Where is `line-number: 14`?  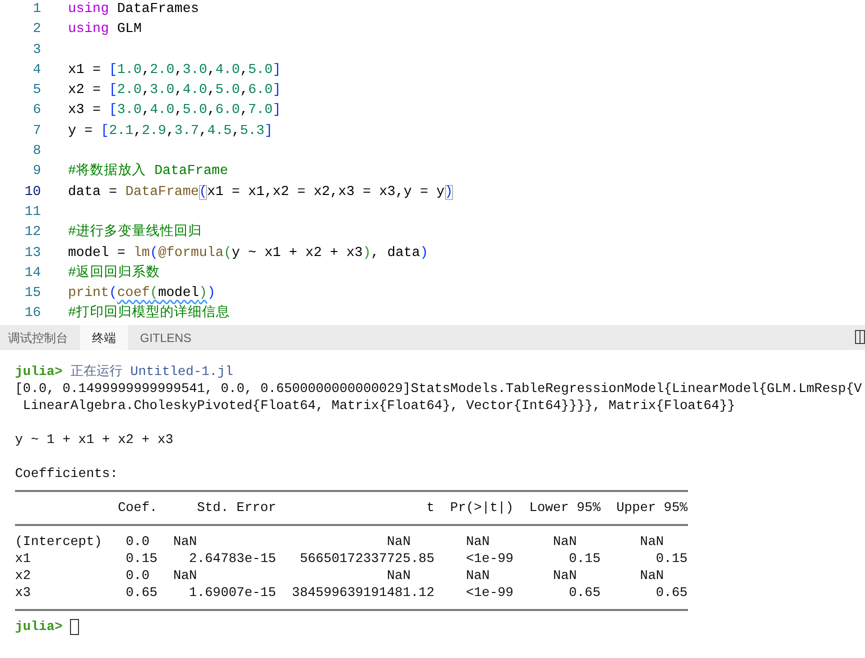
line-number: 14 is located at coordinates (32, 273).